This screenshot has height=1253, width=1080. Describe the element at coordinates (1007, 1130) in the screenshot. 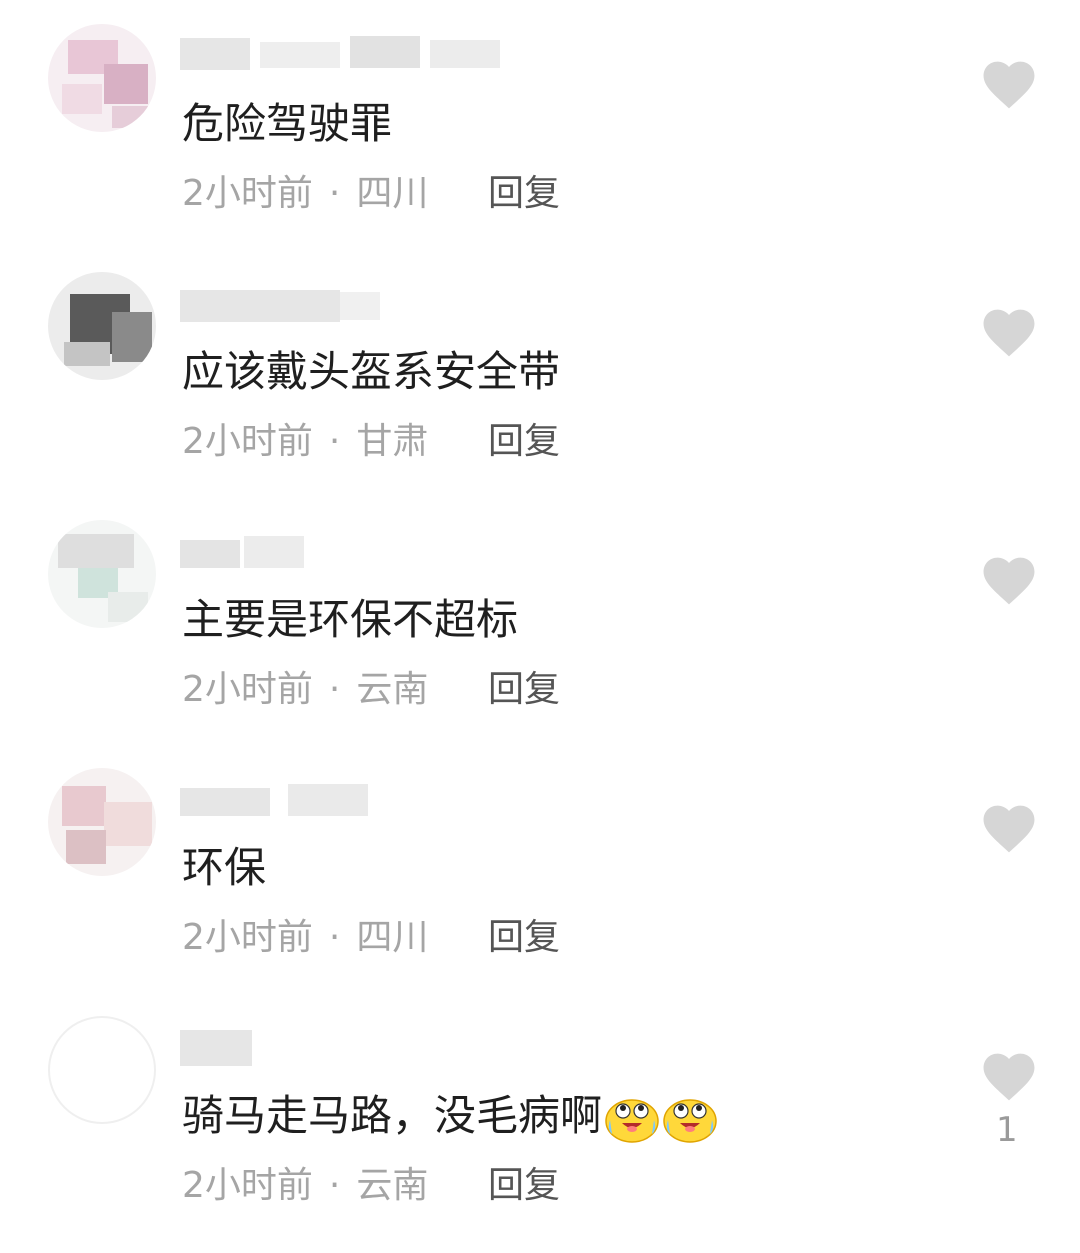

I see `like-count: 1` at that location.